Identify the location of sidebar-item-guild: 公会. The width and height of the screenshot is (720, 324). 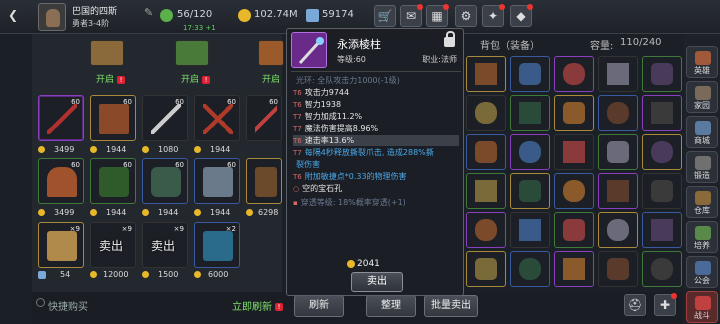
(702, 272).